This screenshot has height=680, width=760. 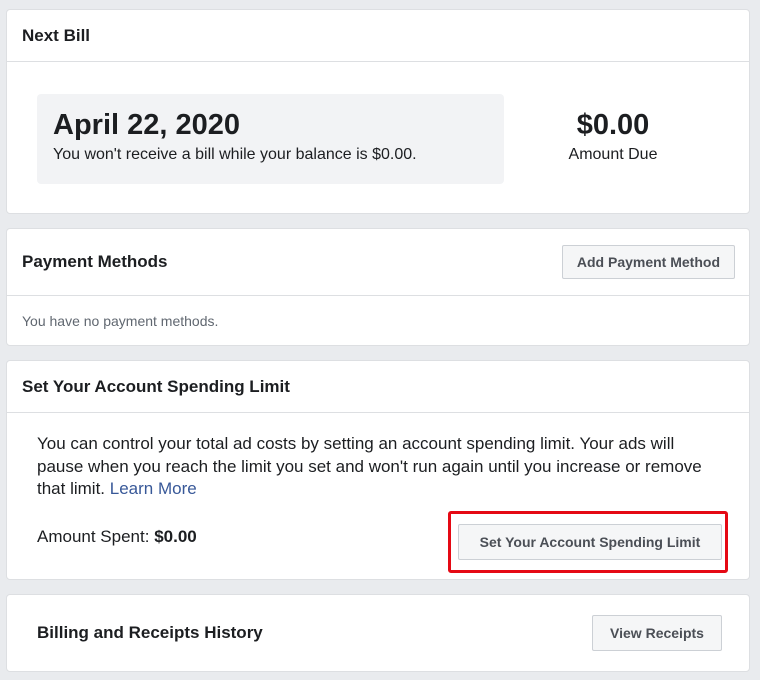 What do you see at coordinates (378, 262) in the screenshot?
I see `payment-methods-header: Payment Methods Add Payment Method` at bounding box center [378, 262].